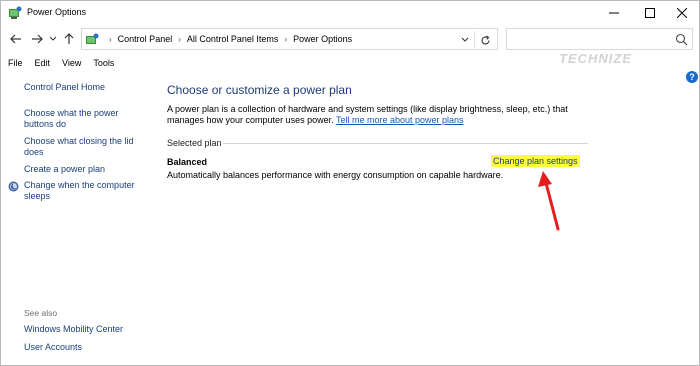  I want to click on maximize-button, so click(650, 13).